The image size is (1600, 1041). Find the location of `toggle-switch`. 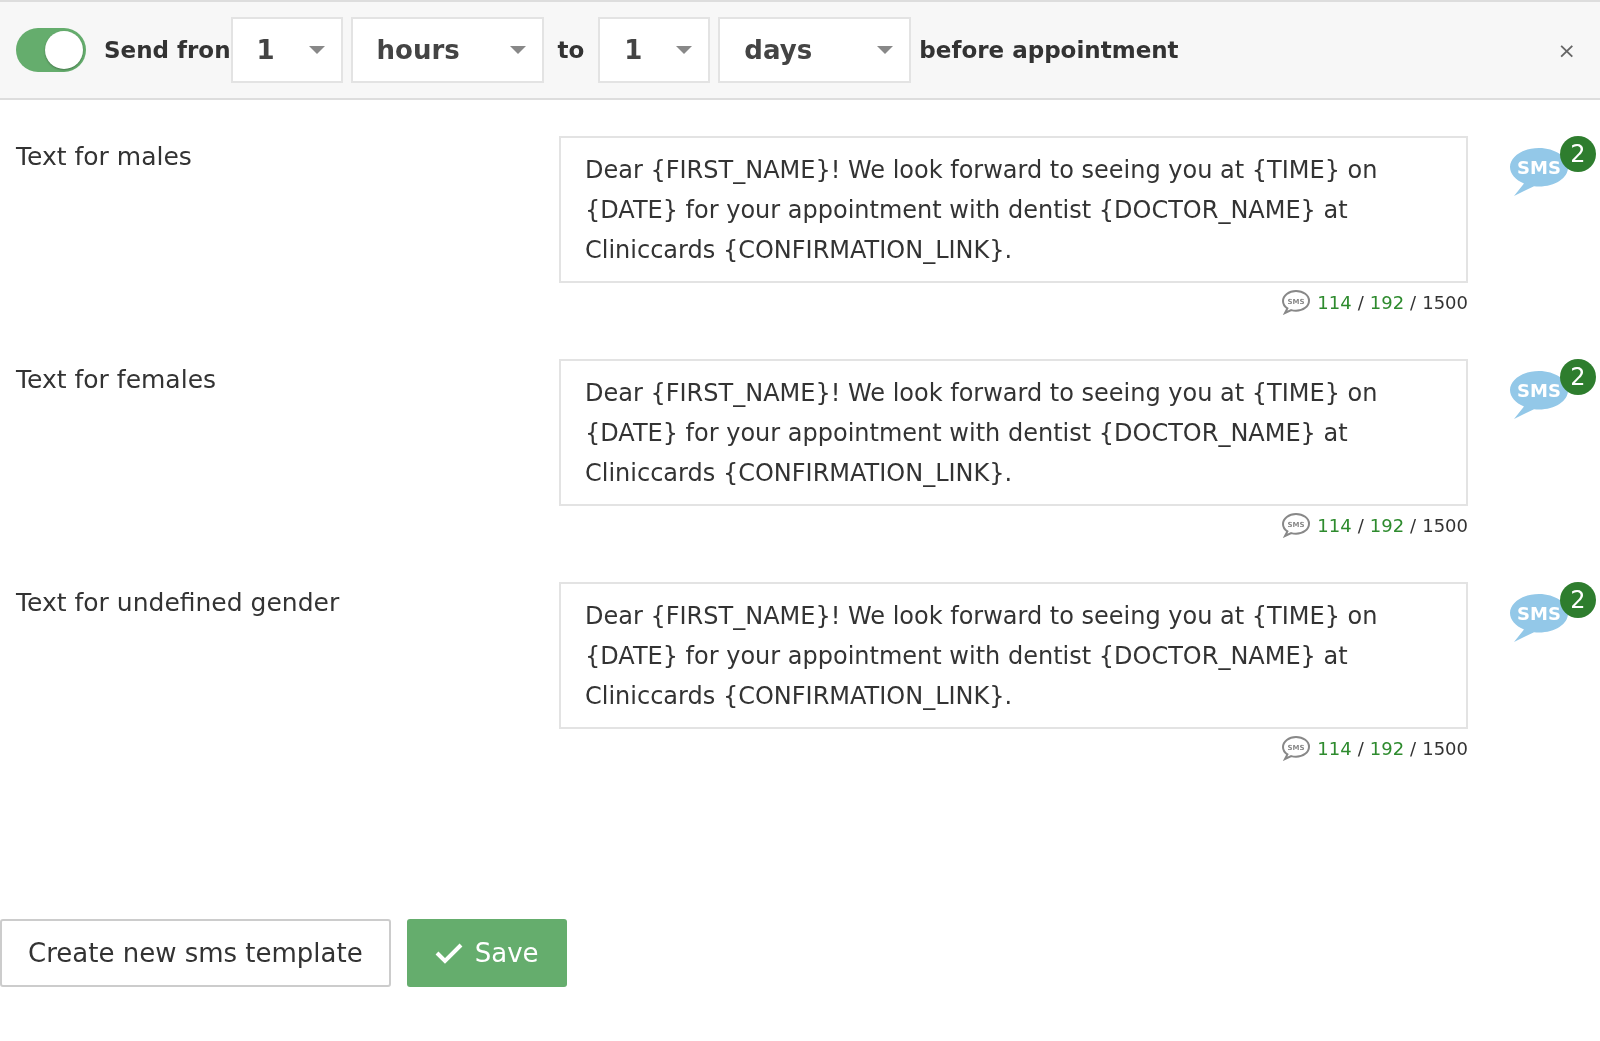

toggle-switch is located at coordinates (51, 50).